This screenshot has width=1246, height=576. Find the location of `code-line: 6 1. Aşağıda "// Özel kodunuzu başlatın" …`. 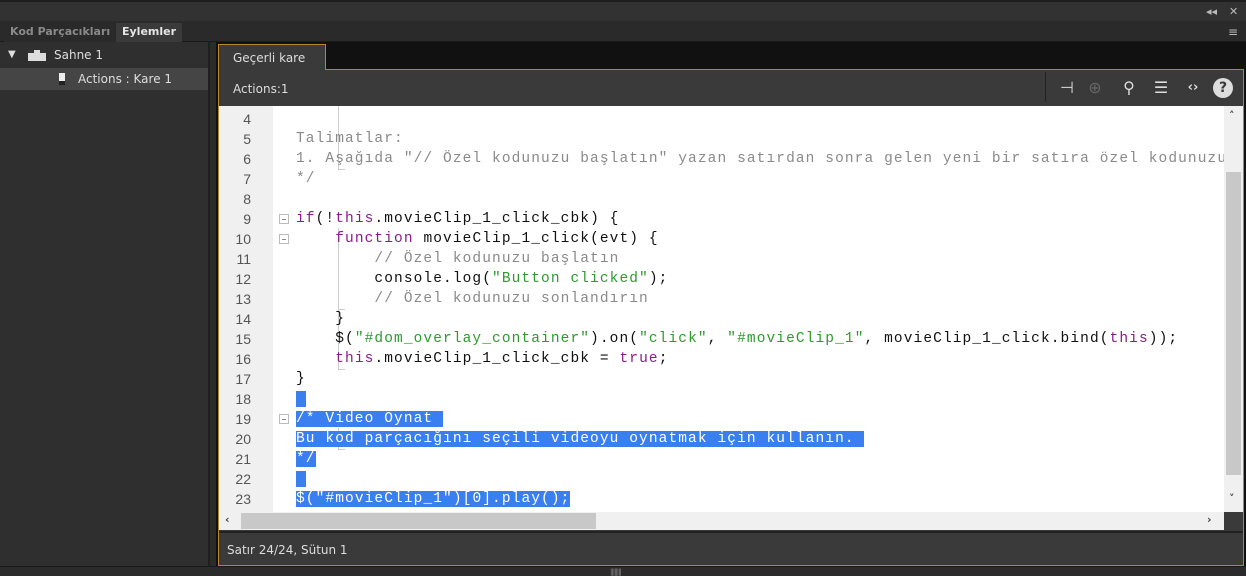

code-line: 6 1. Aşağıda "// Özel kodunuzu başlatın" … is located at coordinates (722, 159).